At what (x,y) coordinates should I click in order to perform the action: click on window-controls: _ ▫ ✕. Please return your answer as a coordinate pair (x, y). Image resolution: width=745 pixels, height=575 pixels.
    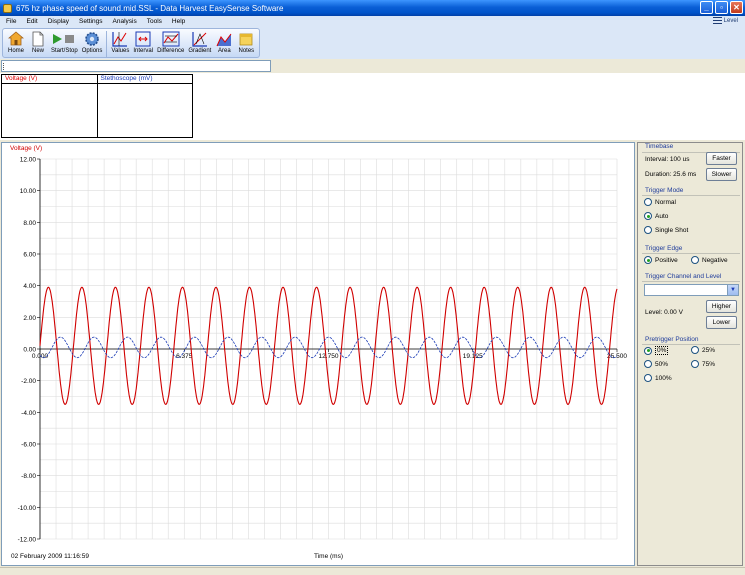
    Looking at the image, I should click on (721, 7).